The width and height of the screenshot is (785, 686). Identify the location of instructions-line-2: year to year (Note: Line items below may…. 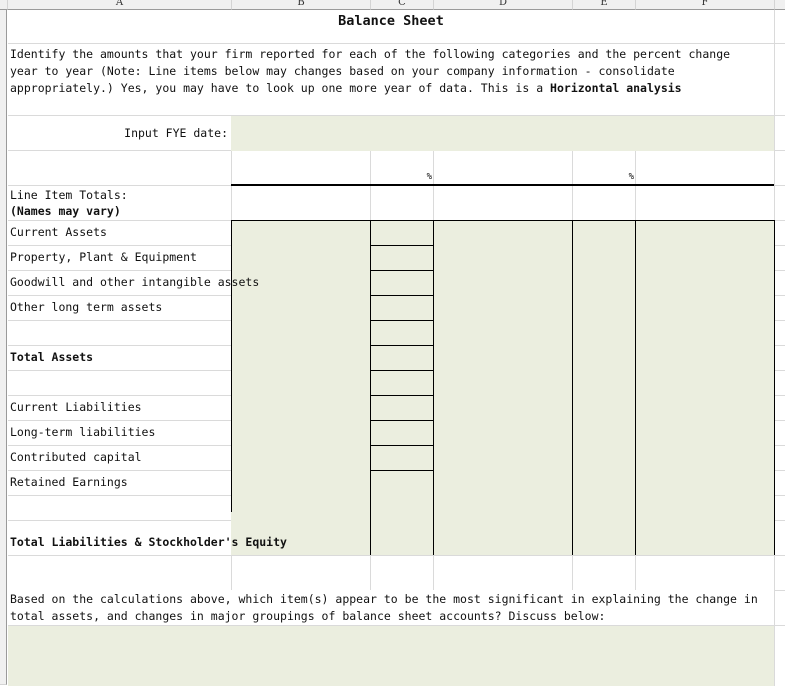
(342, 71).